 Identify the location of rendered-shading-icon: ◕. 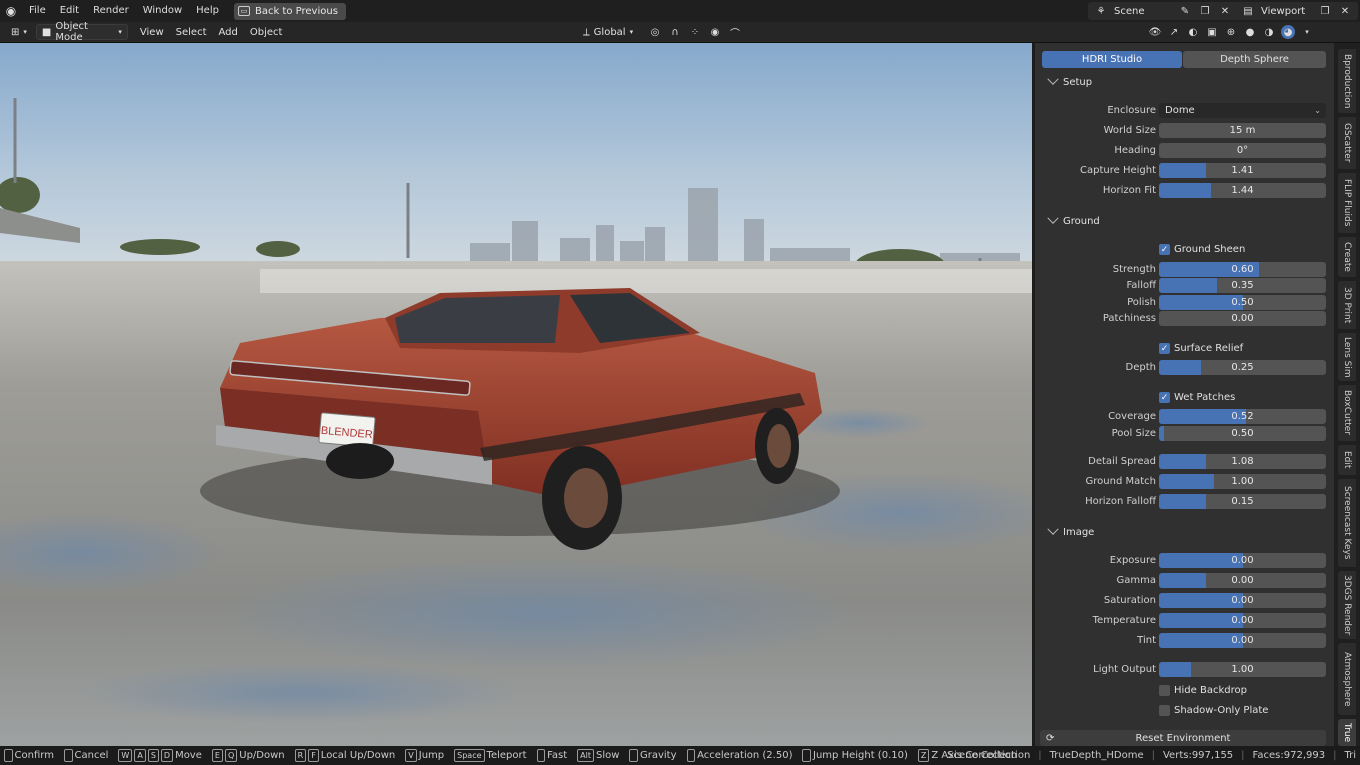
(1288, 32).